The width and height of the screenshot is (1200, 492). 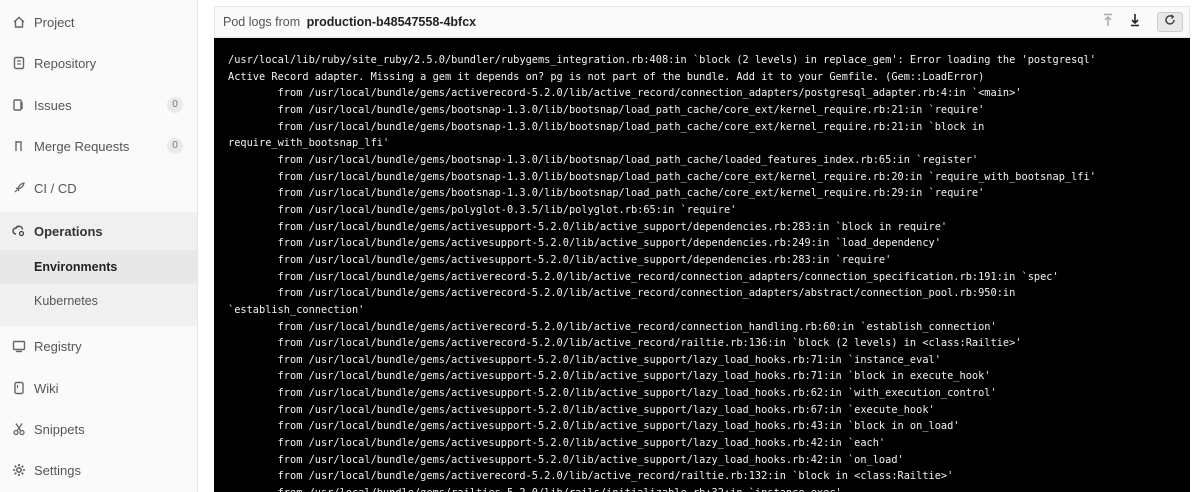 What do you see at coordinates (58, 346) in the screenshot?
I see `sidebar-item-label: Registry` at bounding box center [58, 346].